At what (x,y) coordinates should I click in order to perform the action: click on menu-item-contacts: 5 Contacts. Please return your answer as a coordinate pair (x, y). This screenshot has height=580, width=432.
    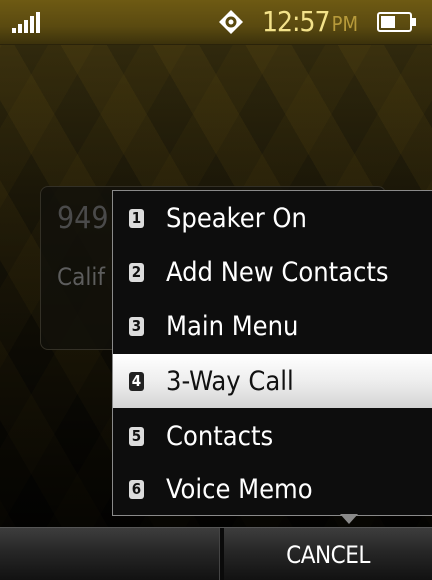
    Looking at the image, I should click on (272, 436).